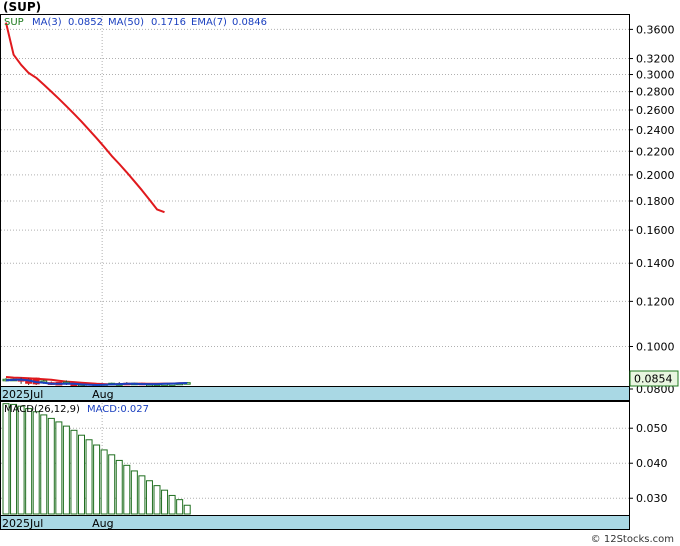 The image size is (680, 546). I want to click on macd-y-tick-label: 0.030, so click(652, 498).